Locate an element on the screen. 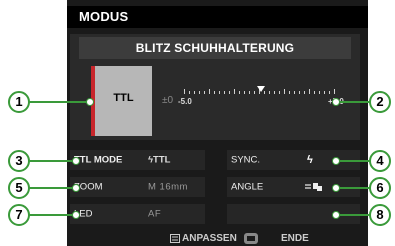 This screenshot has width=395, height=246. callout-7: 7 is located at coordinates (19, 215).